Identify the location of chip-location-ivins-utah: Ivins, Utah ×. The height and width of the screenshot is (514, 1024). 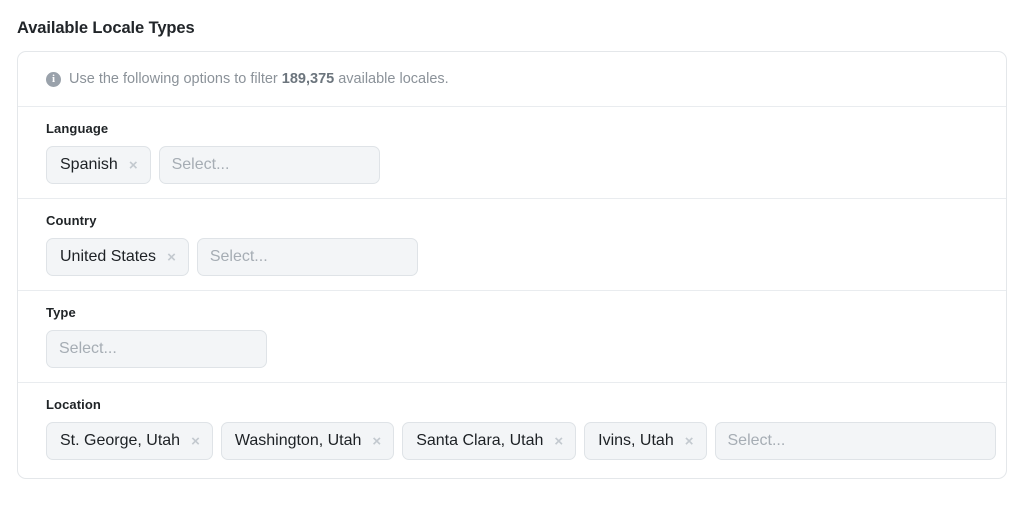
(645, 441).